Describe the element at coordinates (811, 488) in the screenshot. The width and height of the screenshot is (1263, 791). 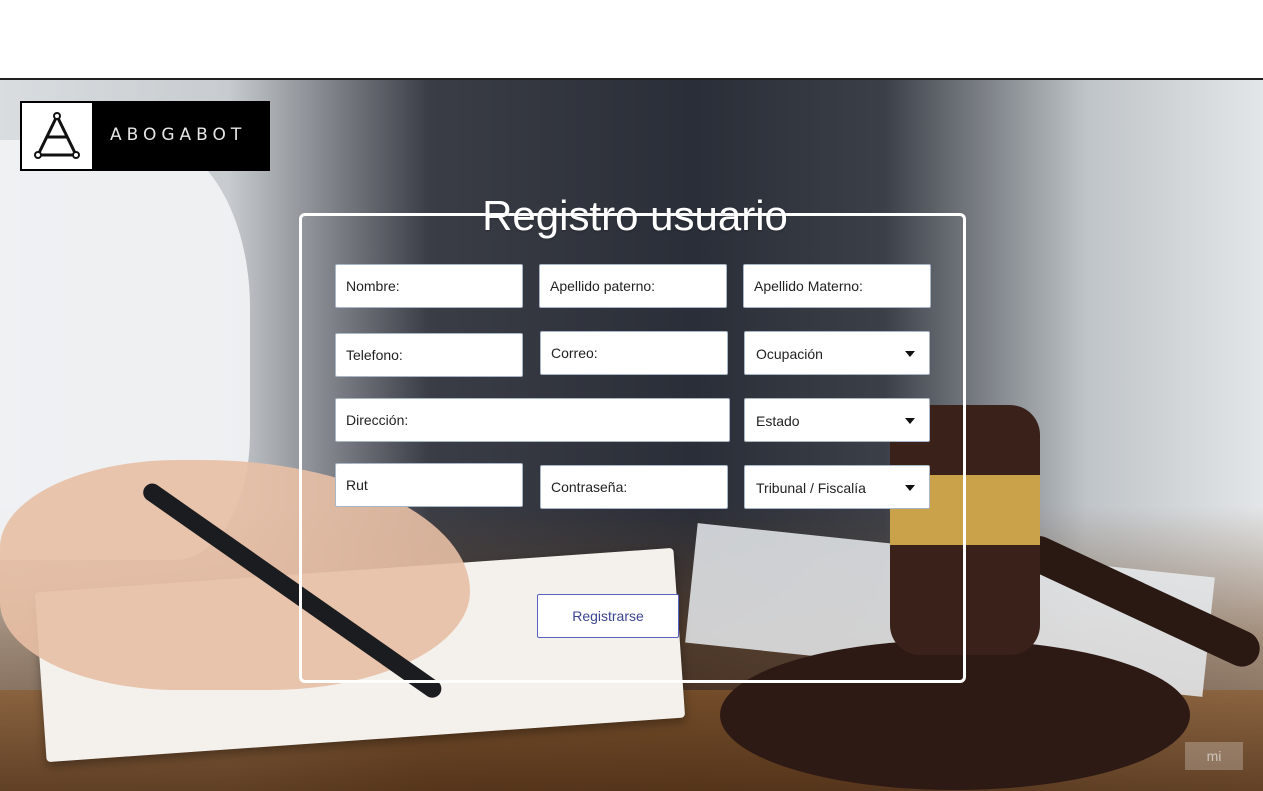
I see `tribunal-select-label: Tribunal / Fiscalía` at that location.